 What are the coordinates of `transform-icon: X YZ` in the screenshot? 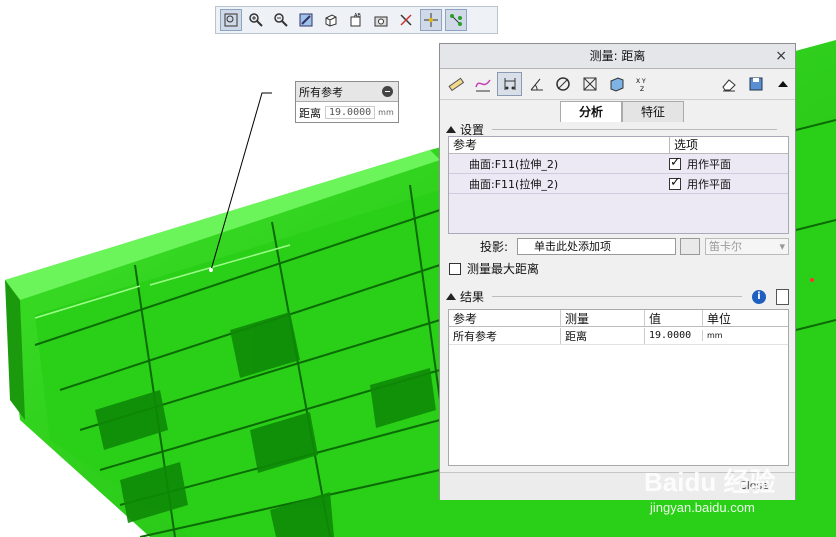 It's located at (643, 84).